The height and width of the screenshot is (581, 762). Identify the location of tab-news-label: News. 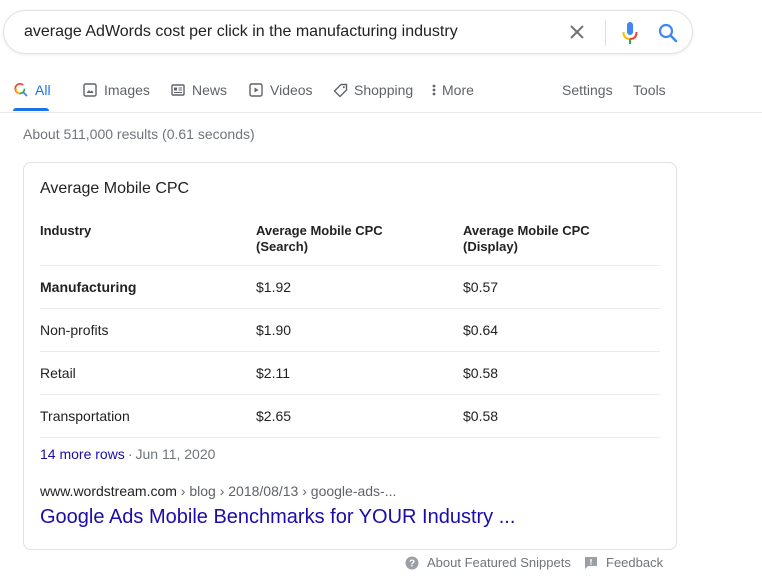
(210, 90).